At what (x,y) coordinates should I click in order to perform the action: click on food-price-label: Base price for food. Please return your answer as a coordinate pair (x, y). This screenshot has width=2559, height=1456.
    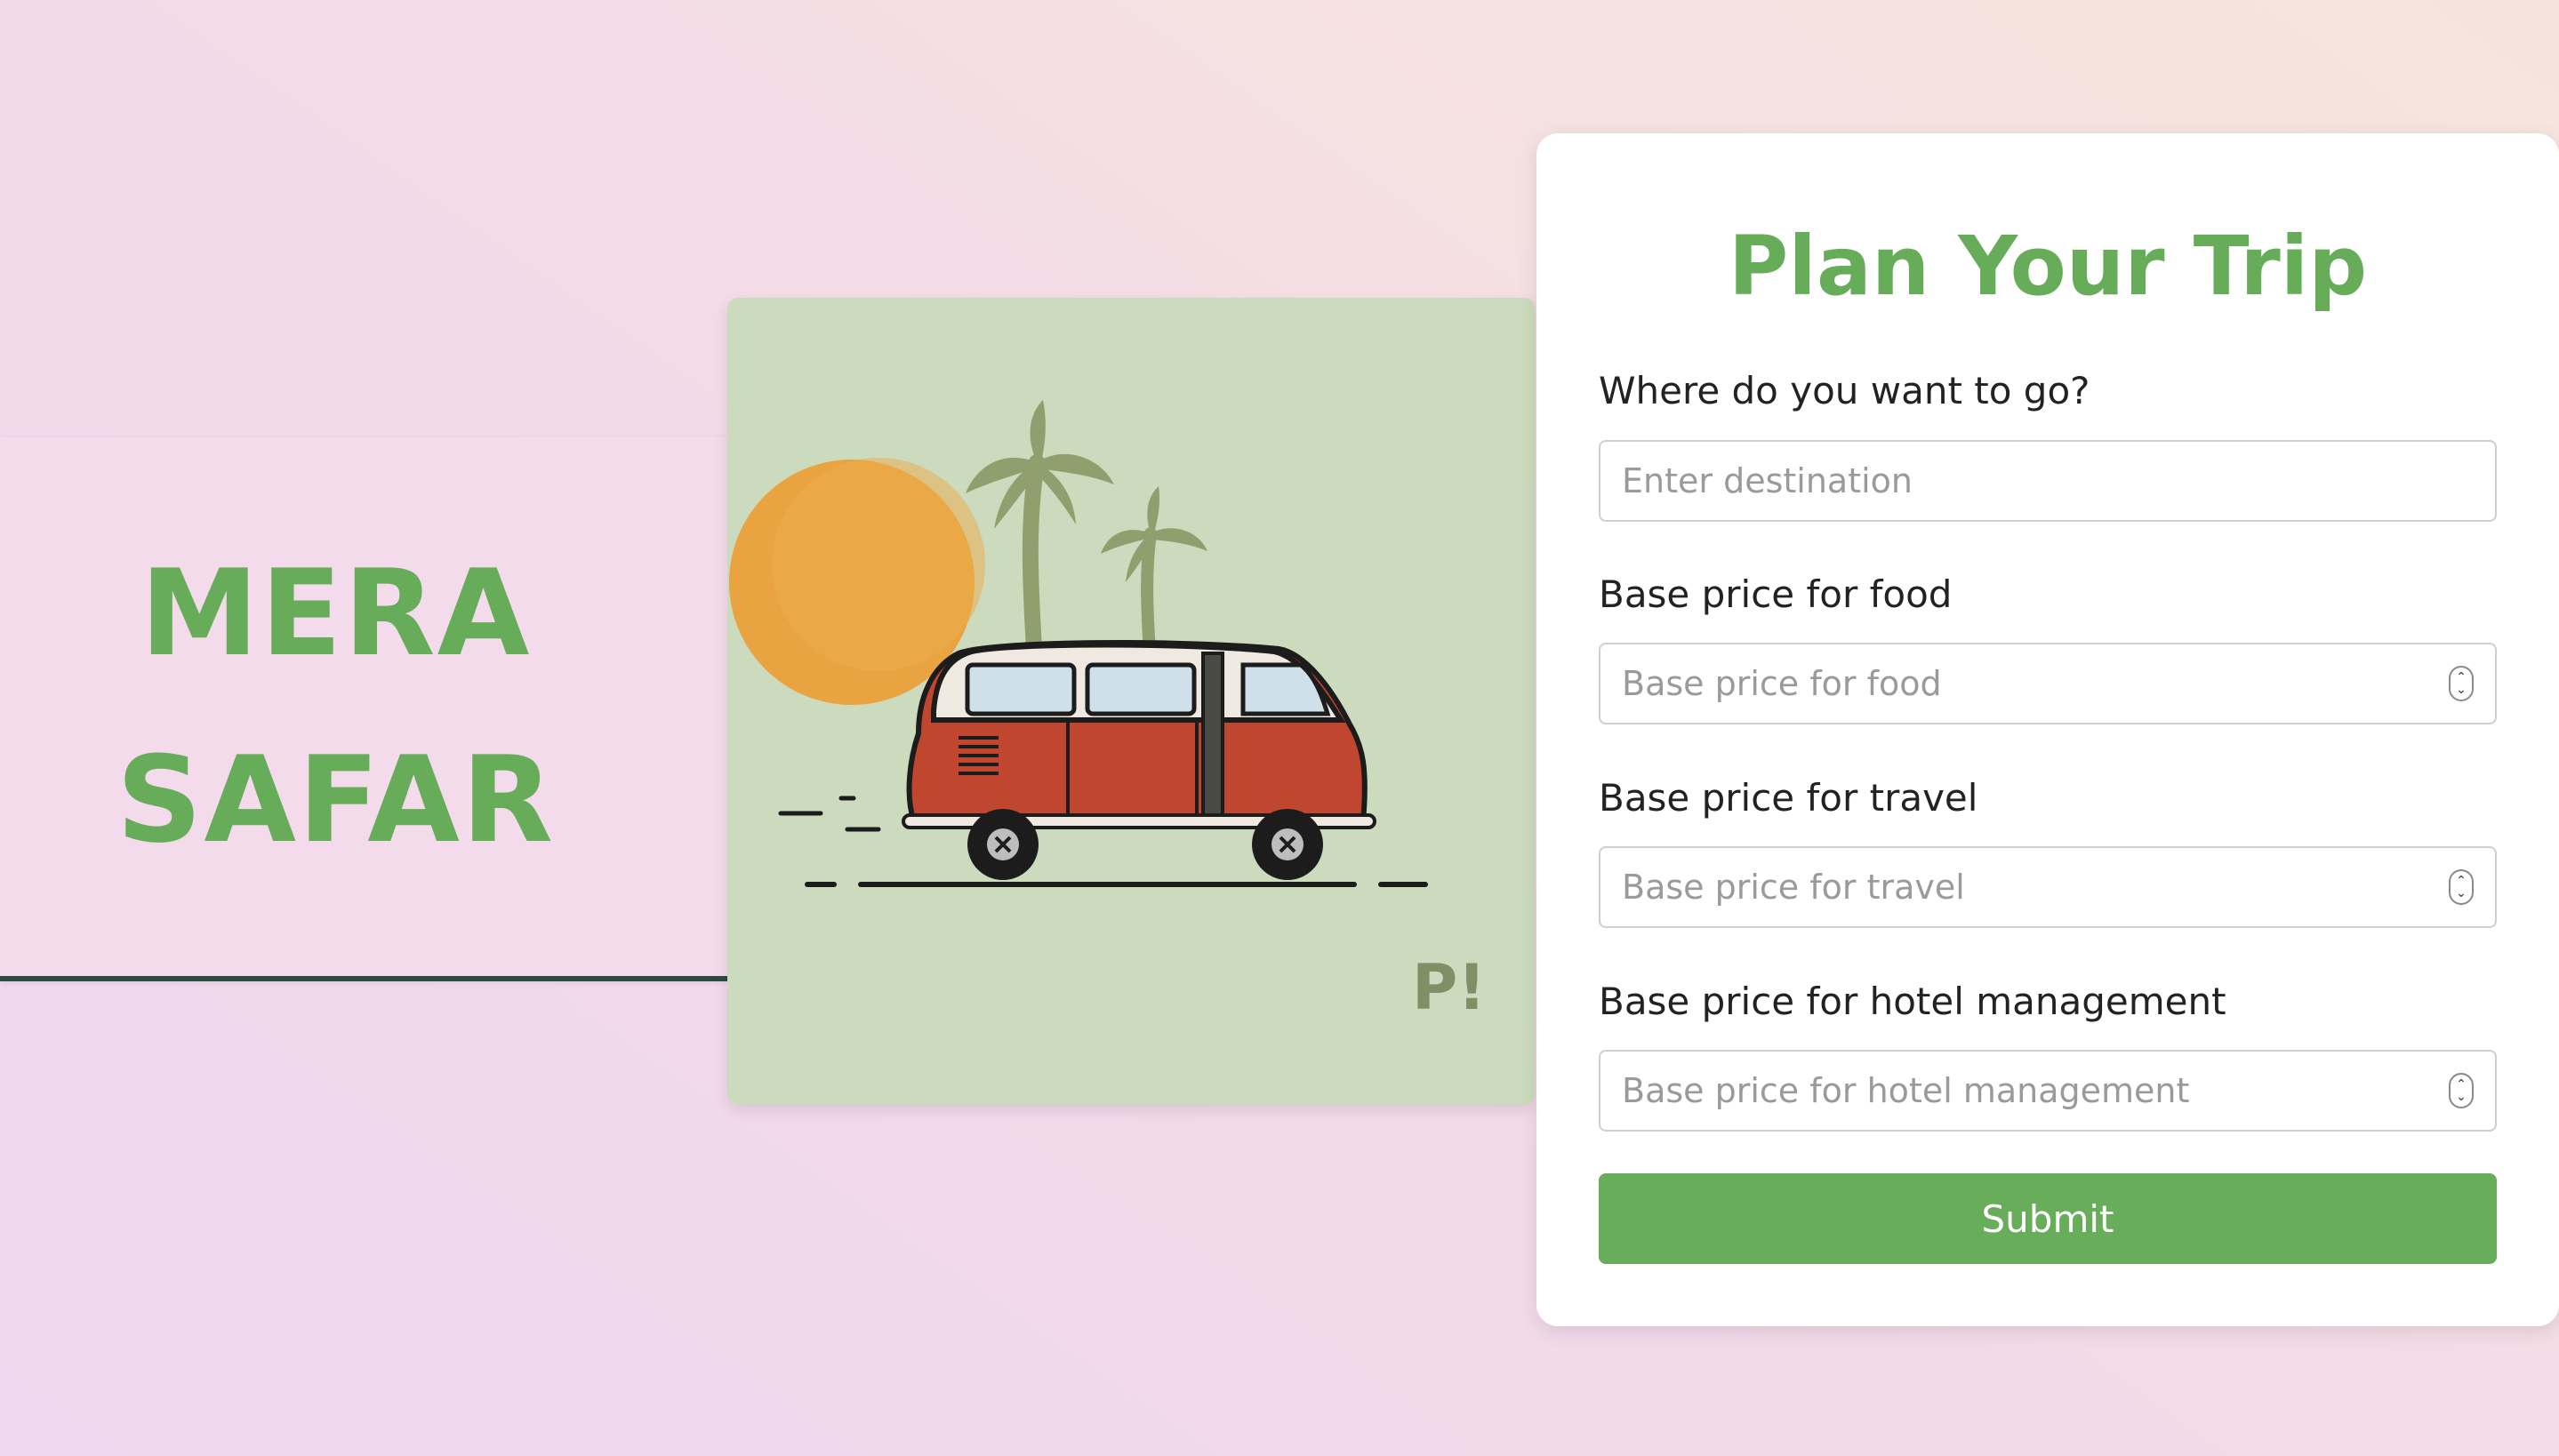
    Looking at the image, I should click on (1776, 594).